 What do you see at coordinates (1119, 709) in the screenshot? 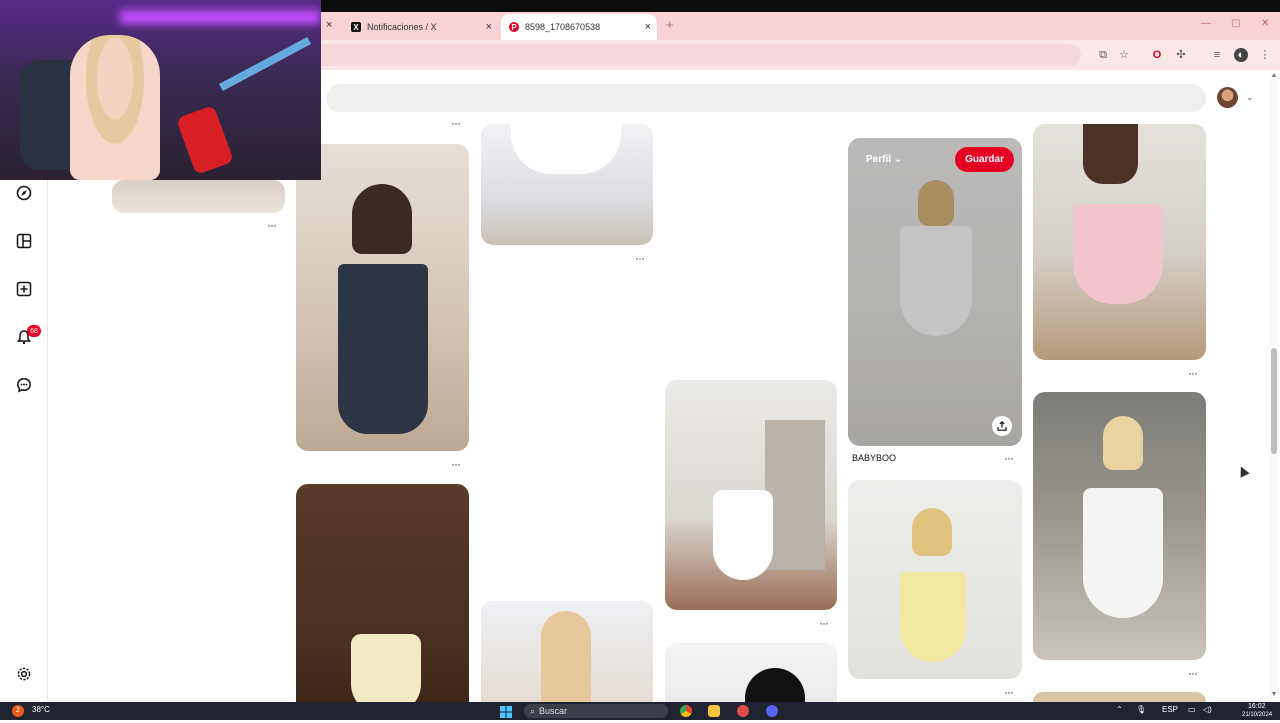
I see `chevron-up-icon: ⌃` at bounding box center [1119, 709].